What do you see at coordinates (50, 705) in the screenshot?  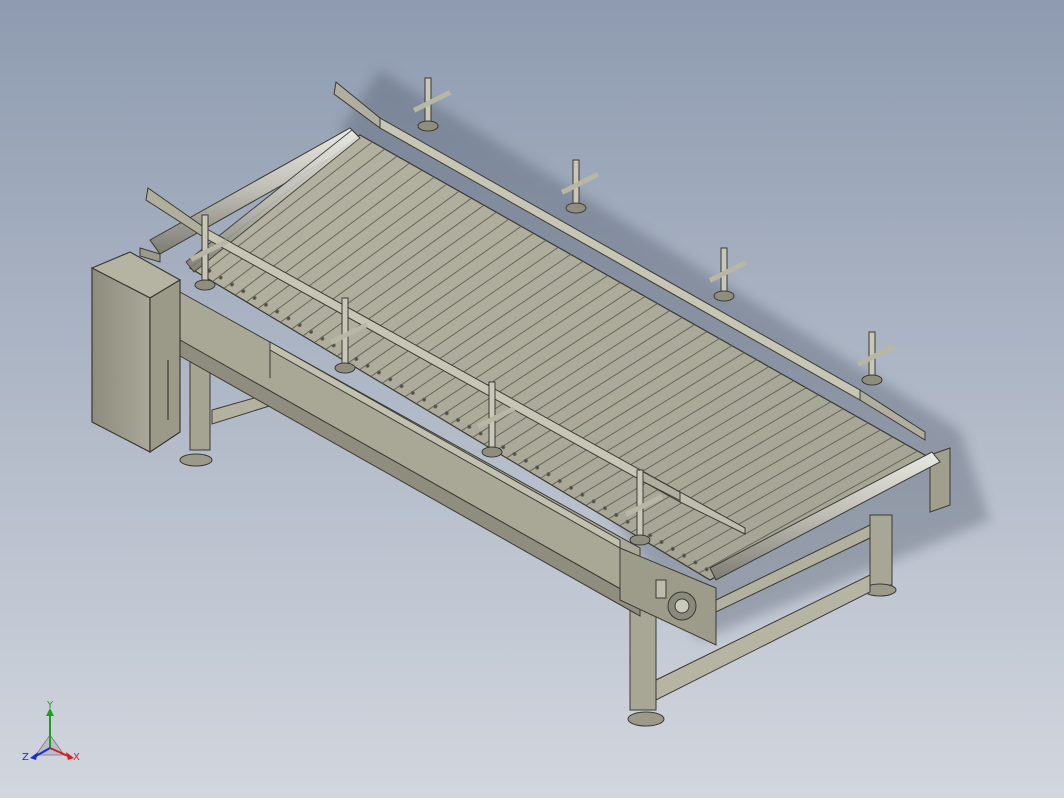 I see `y-axis-label: Y` at bounding box center [50, 705].